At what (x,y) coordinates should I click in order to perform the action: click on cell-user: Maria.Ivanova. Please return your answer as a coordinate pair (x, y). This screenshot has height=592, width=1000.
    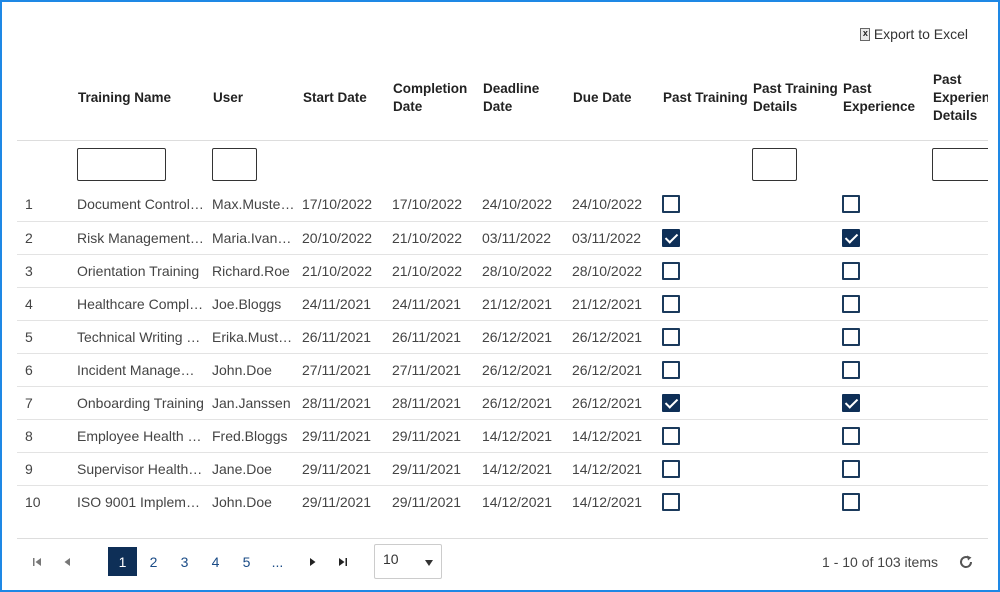
    Looking at the image, I should click on (257, 238).